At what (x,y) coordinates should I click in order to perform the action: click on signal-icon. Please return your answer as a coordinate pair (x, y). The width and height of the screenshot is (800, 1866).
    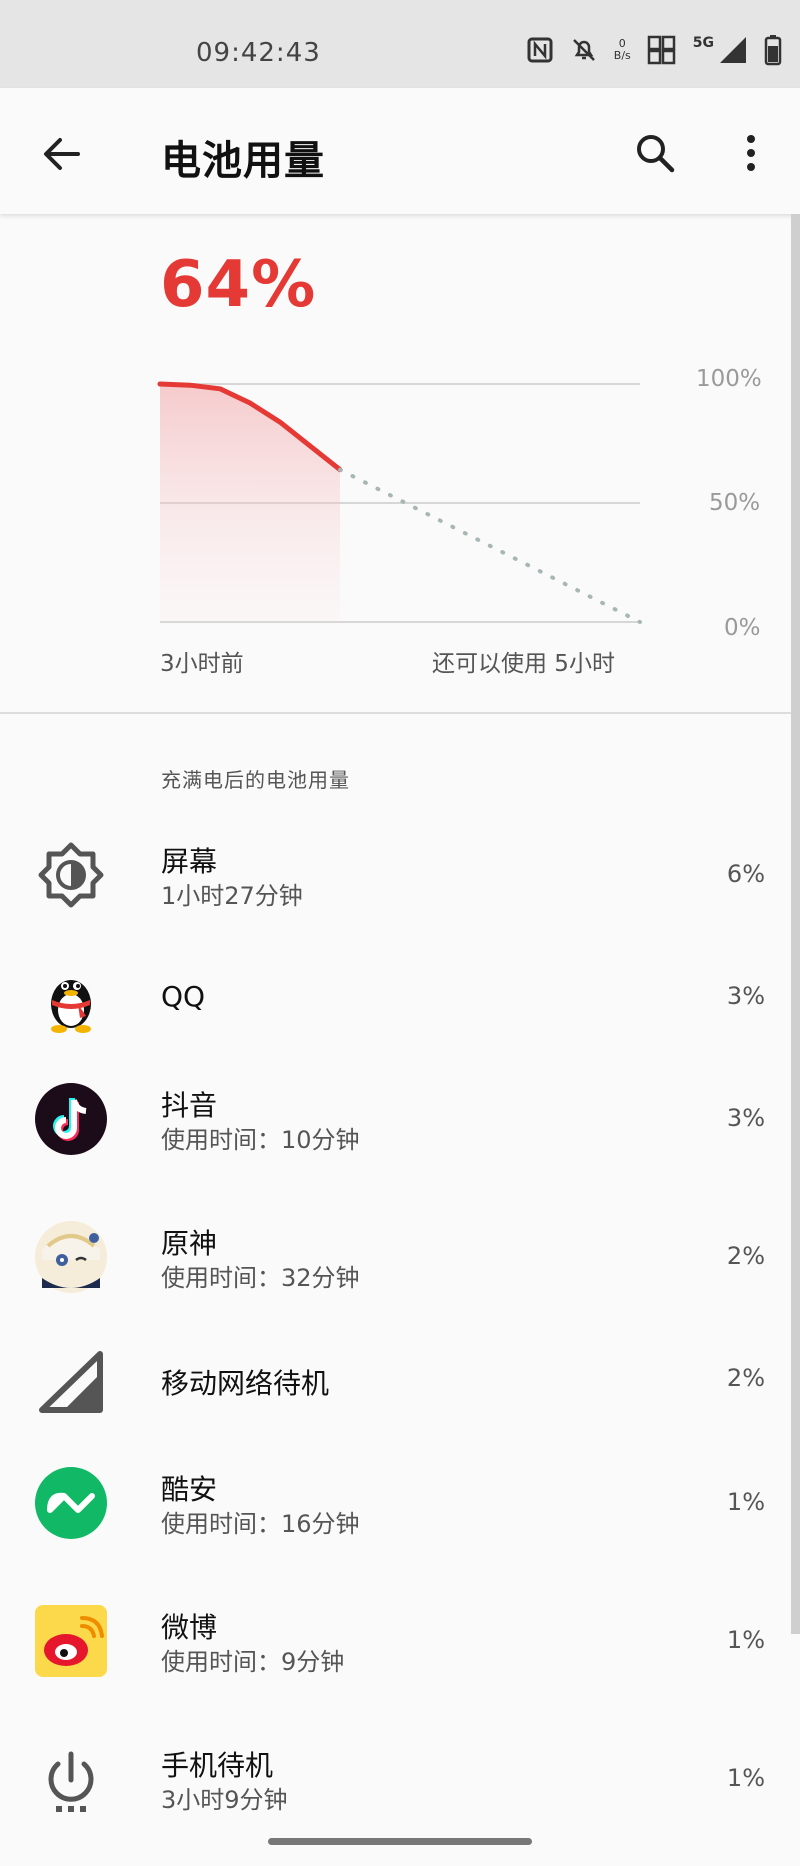
    Looking at the image, I should click on (733, 50).